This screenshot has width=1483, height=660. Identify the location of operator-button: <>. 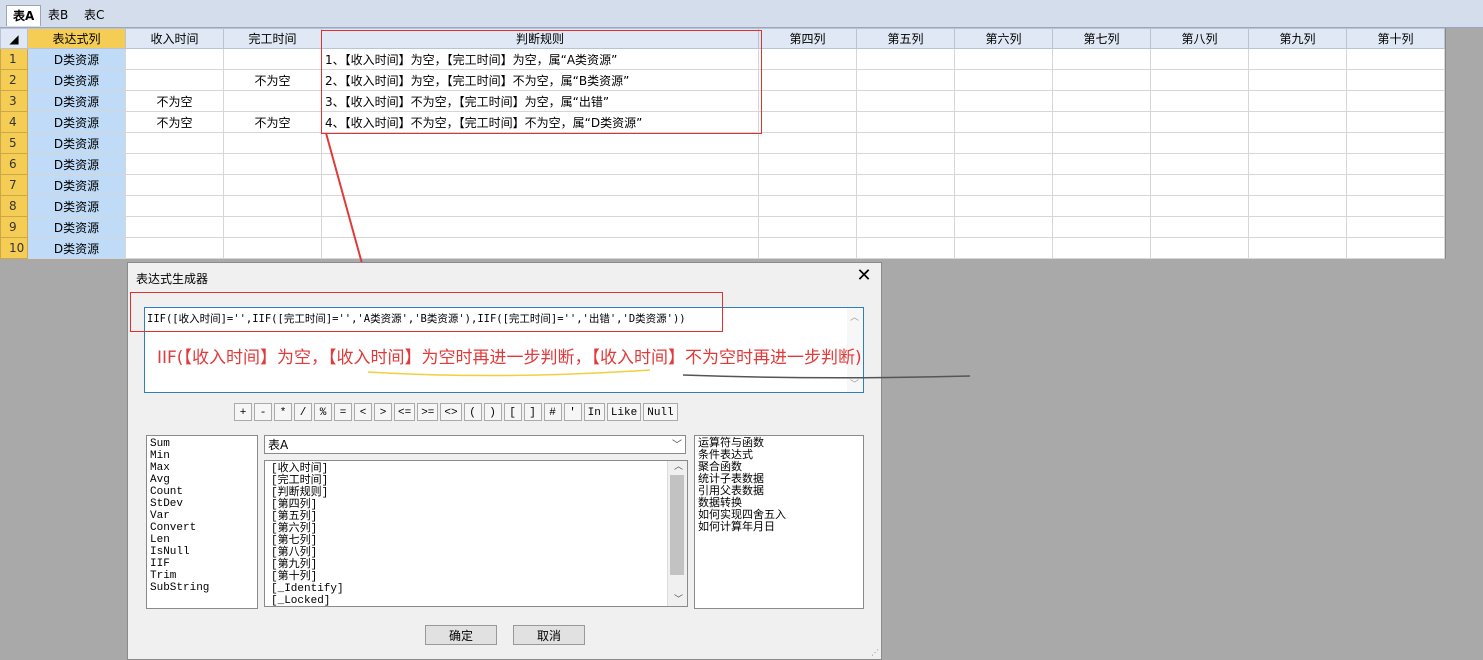
(451, 412).